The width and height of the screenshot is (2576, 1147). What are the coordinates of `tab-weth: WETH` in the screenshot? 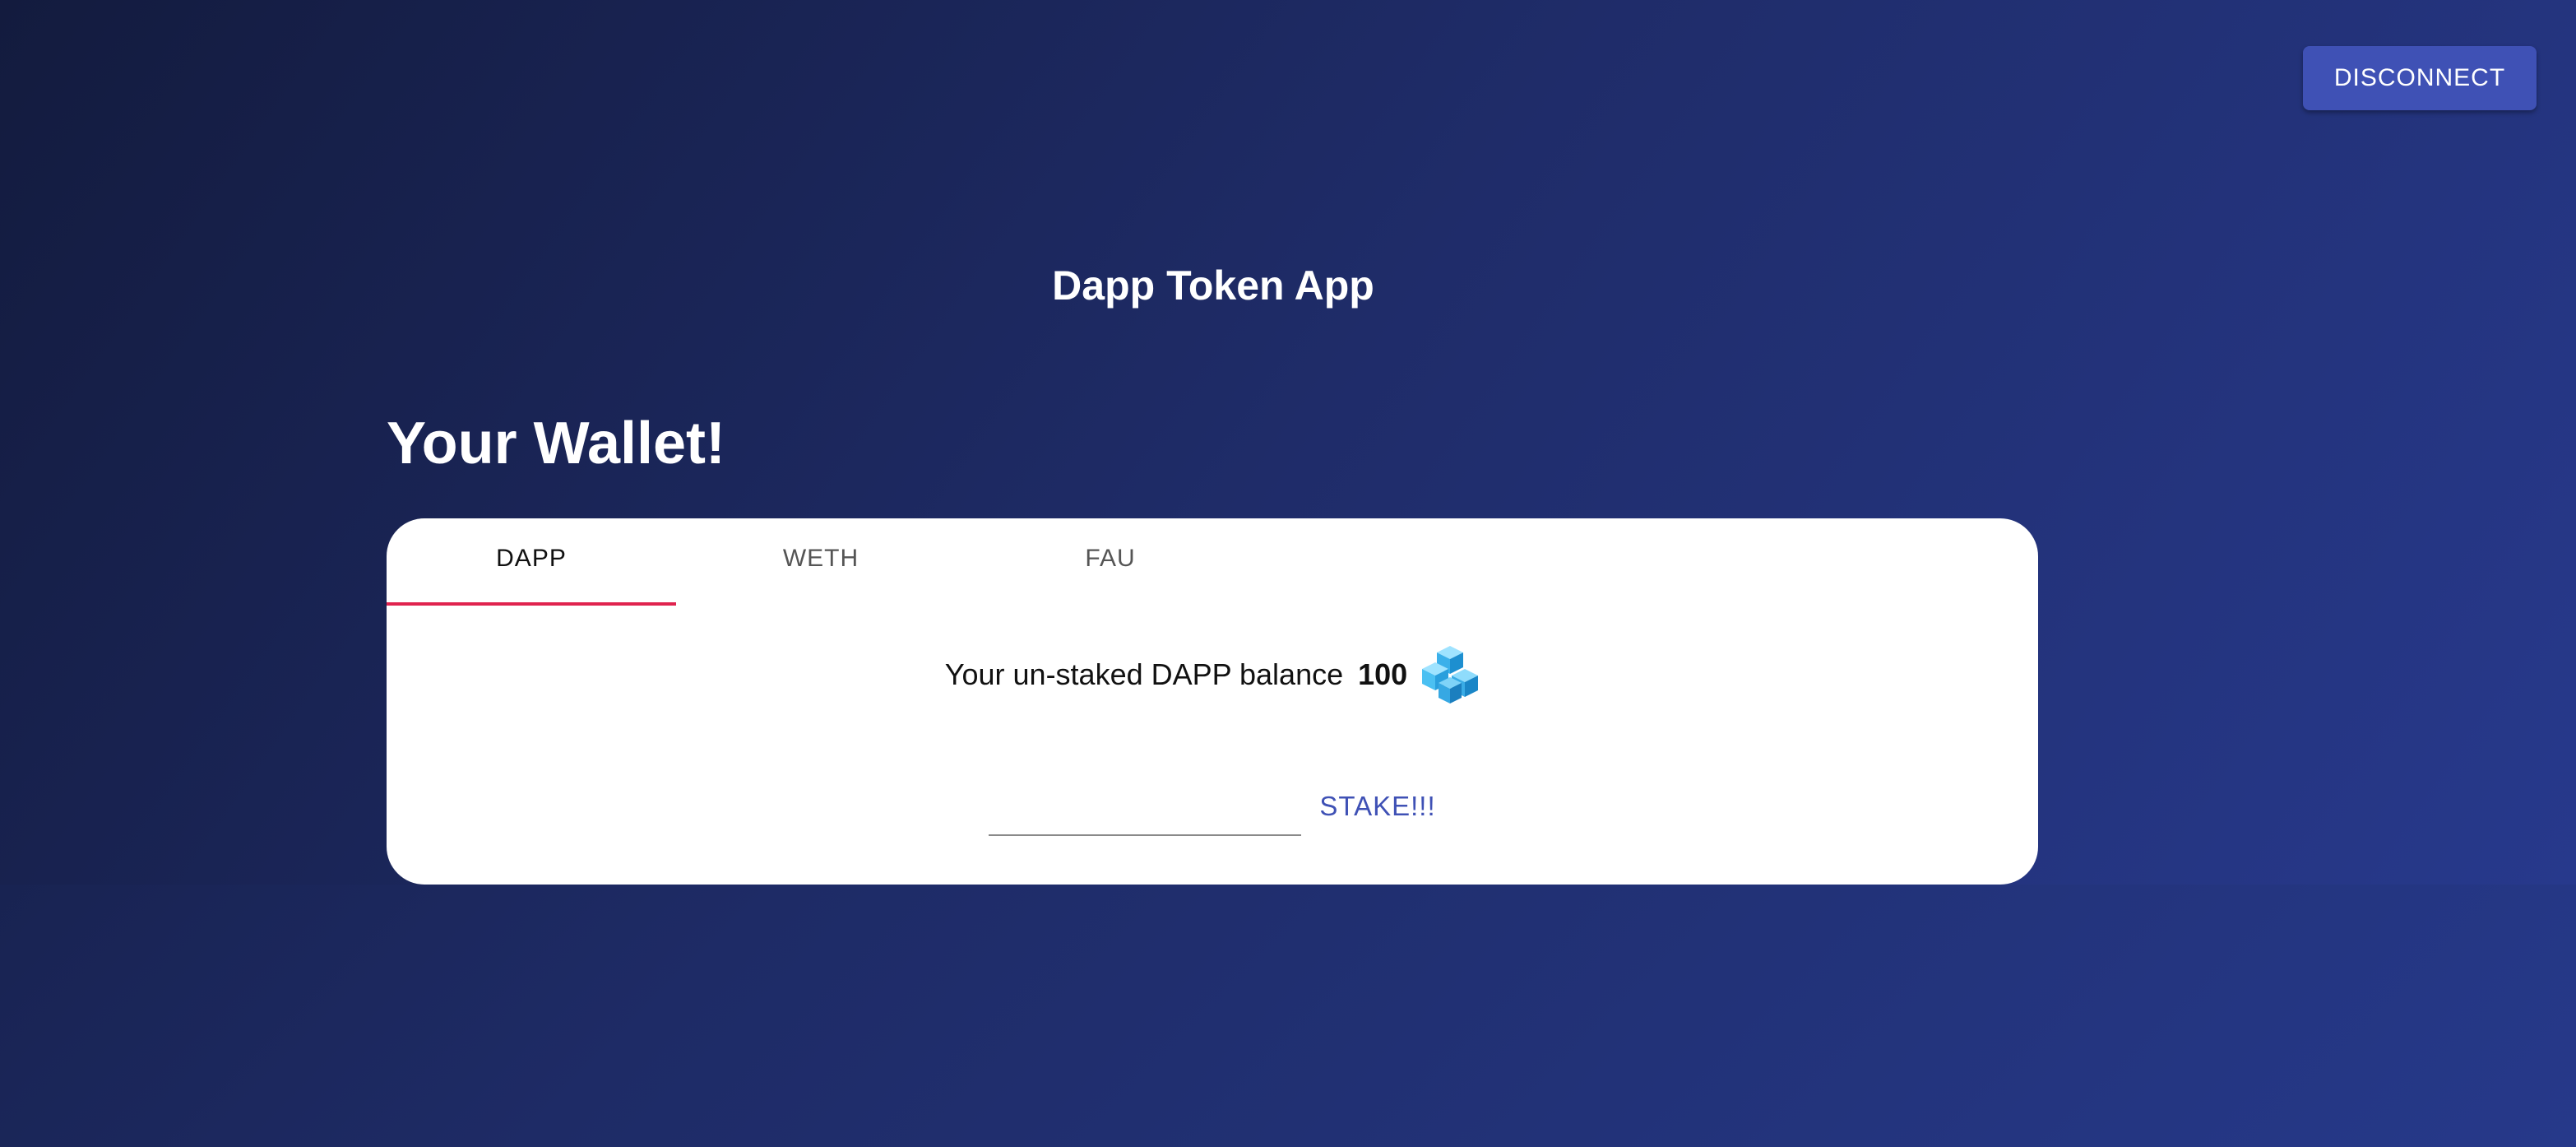 It's located at (821, 562).